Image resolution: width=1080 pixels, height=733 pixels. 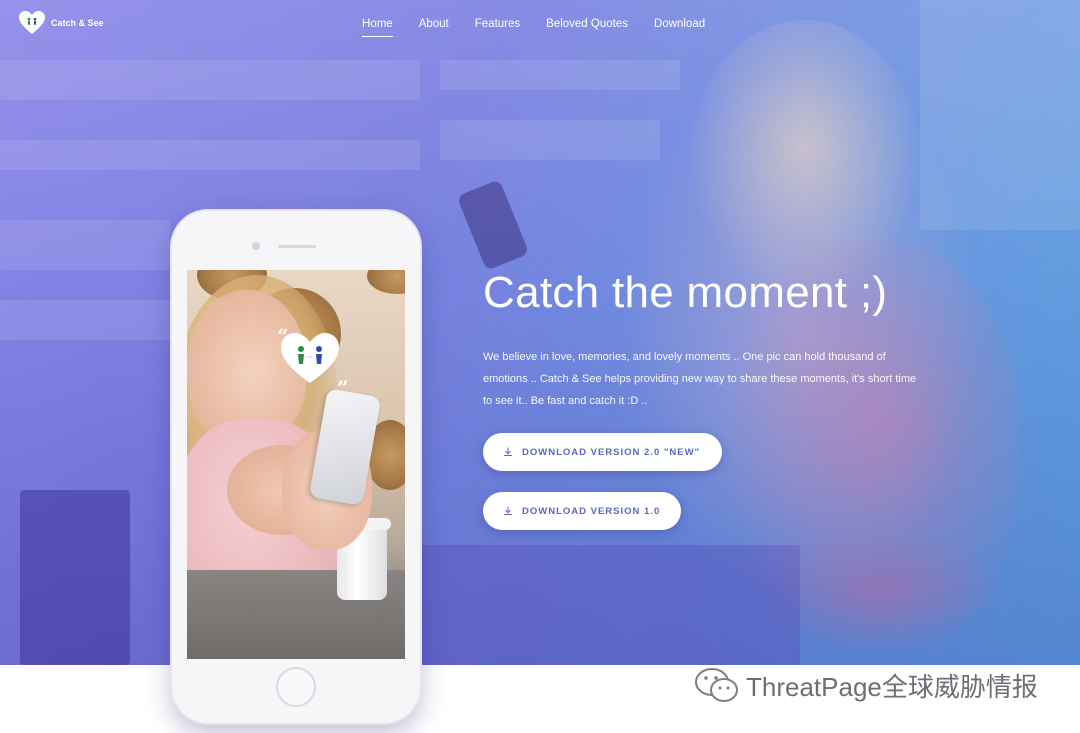 What do you see at coordinates (1000, 115) in the screenshot?
I see `background-window` at bounding box center [1000, 115].